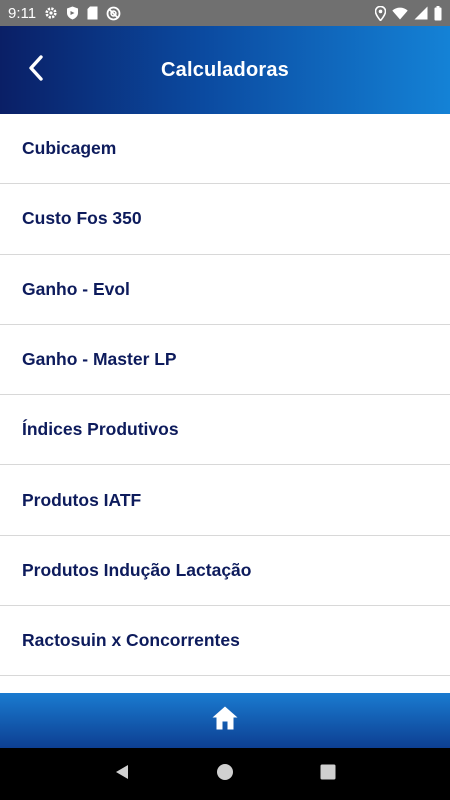 This screenshot has height=800, width=450. I want to click on bottom-bar, so click(225, 720).